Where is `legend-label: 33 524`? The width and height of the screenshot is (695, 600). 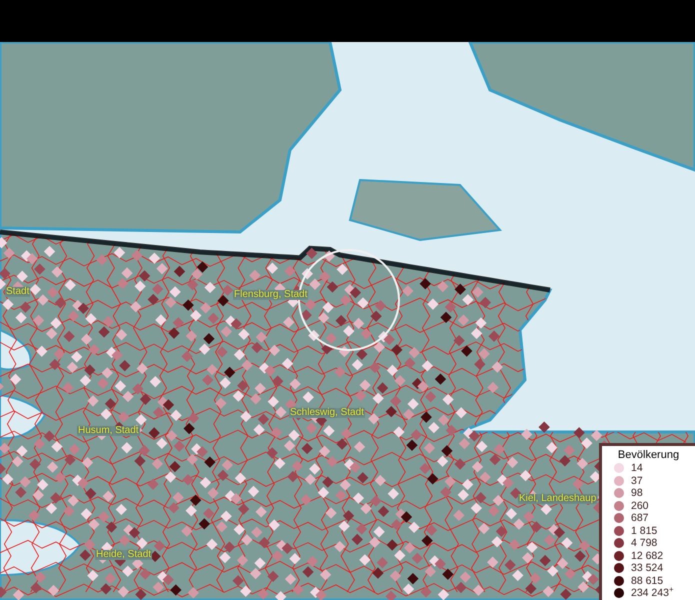
legend-label: 33 524 is located at coordinates (647, 568).